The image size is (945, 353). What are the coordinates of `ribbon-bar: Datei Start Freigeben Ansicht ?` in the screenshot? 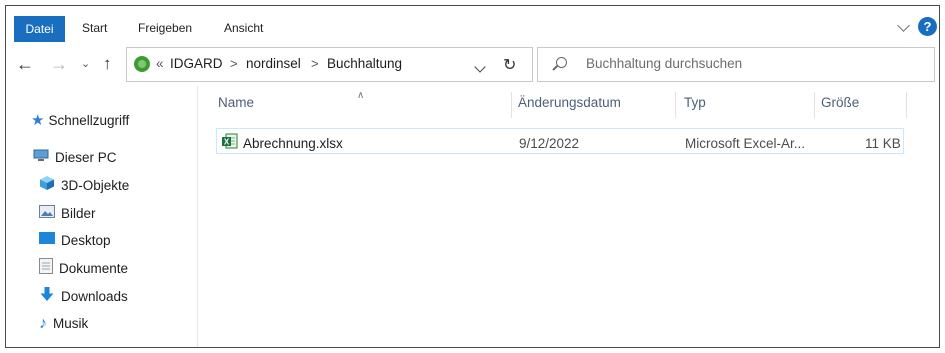 It's located at (472, 24).